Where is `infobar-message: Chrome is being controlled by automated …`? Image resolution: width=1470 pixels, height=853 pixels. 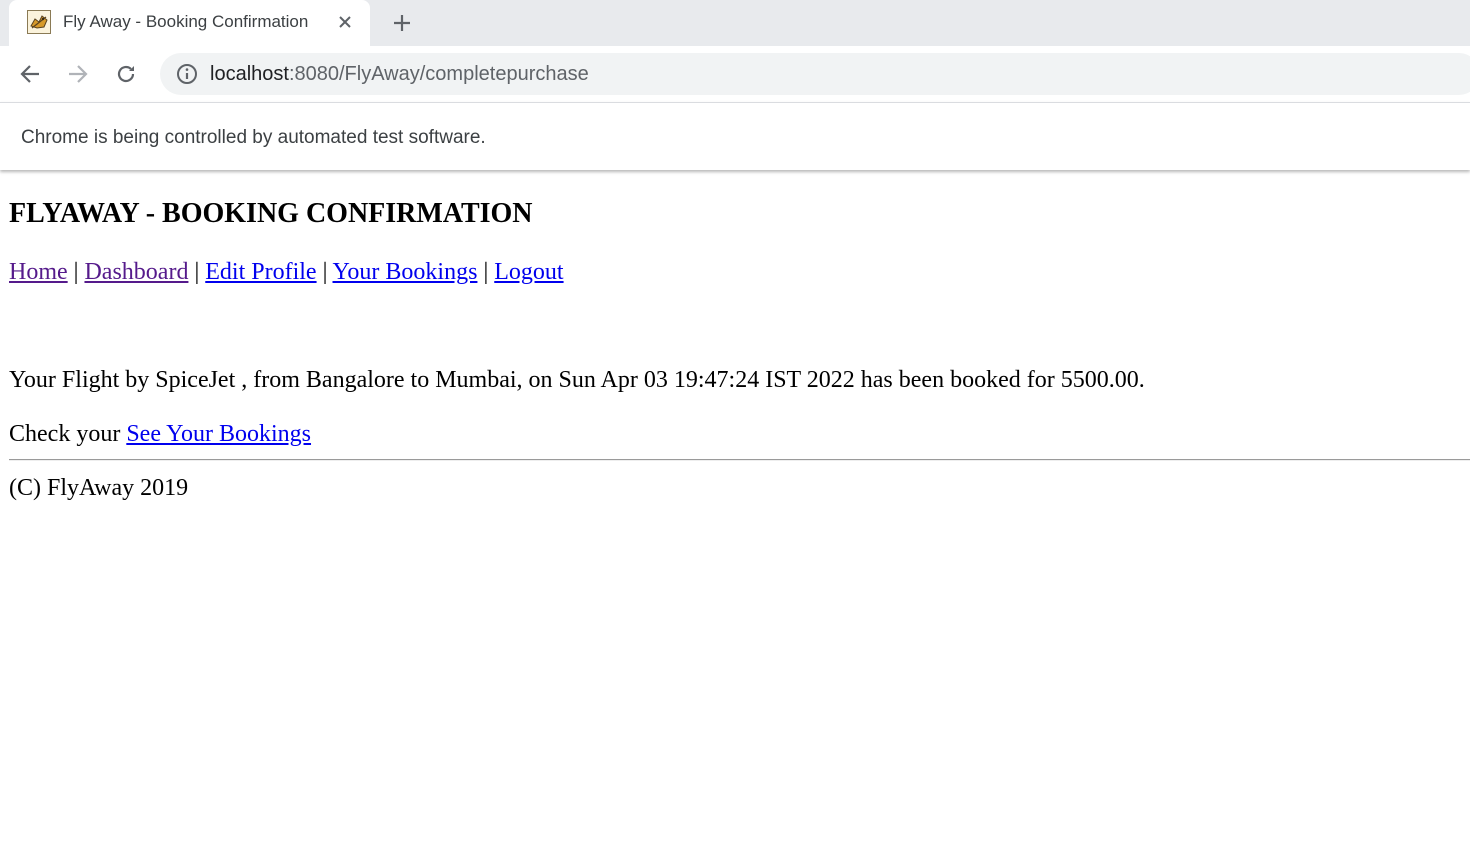
infobar-message: Chrome is being controlled by automated … is located at coordinates (253, 137).